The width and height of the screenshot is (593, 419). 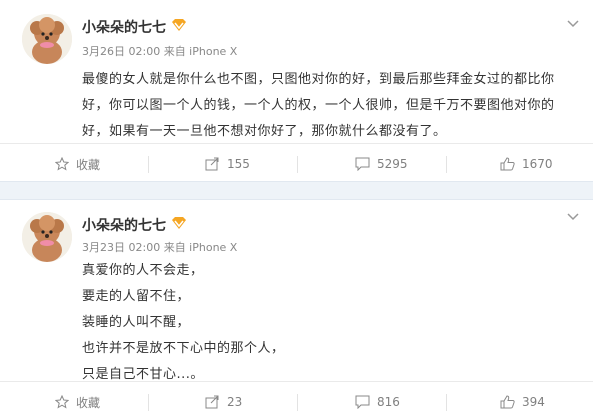 I want to click on content-line: 最傻的女人就是你什么也不图，只图他对你的好，到最后那些拜金女过的都比你, so click(x=318, y=79).